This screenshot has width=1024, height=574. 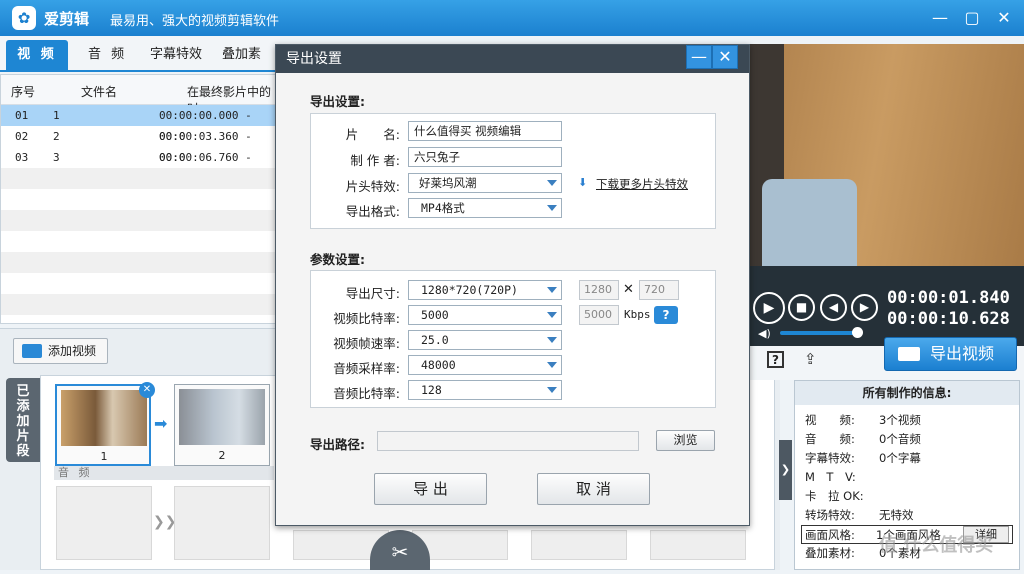 I want to click on table-row: 01 1 00:00:00.000 - 00:0, so click(x=138, y=124).